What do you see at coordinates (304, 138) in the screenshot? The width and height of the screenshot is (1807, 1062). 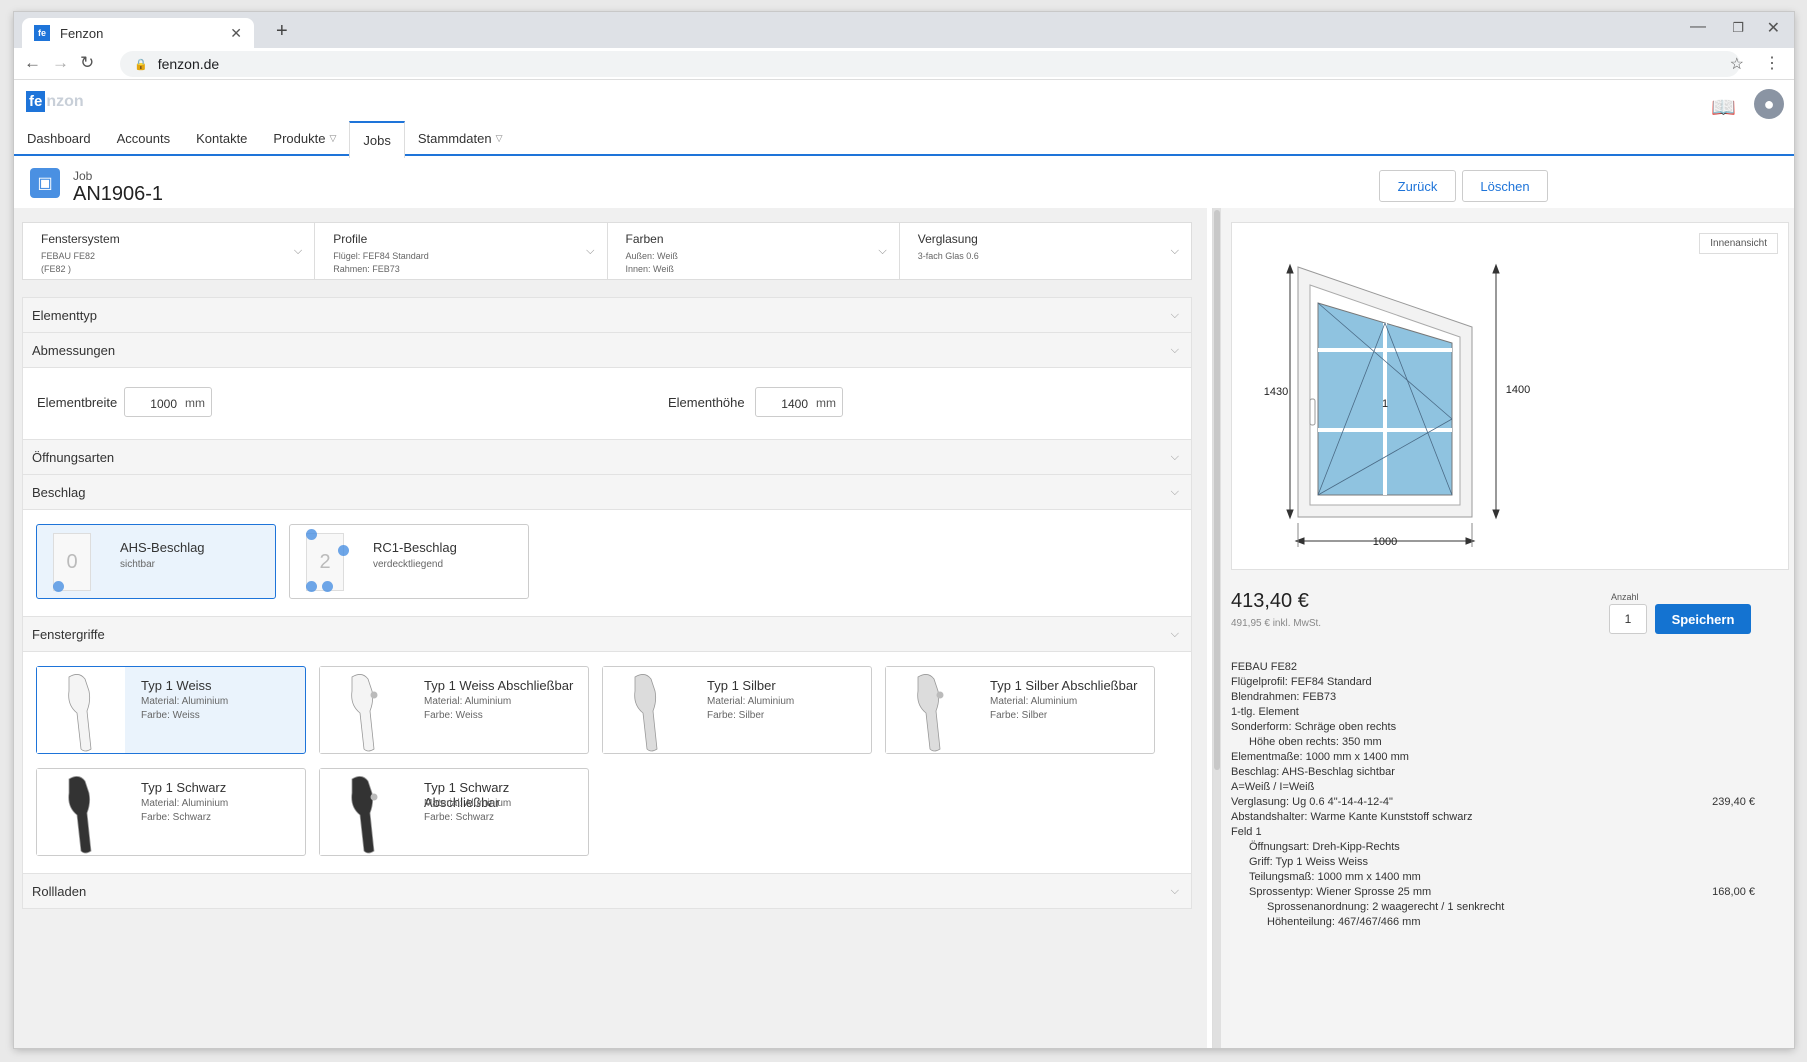 I see `nav-item-produkte: Produkte ▽` at bounding box center [304, 138].